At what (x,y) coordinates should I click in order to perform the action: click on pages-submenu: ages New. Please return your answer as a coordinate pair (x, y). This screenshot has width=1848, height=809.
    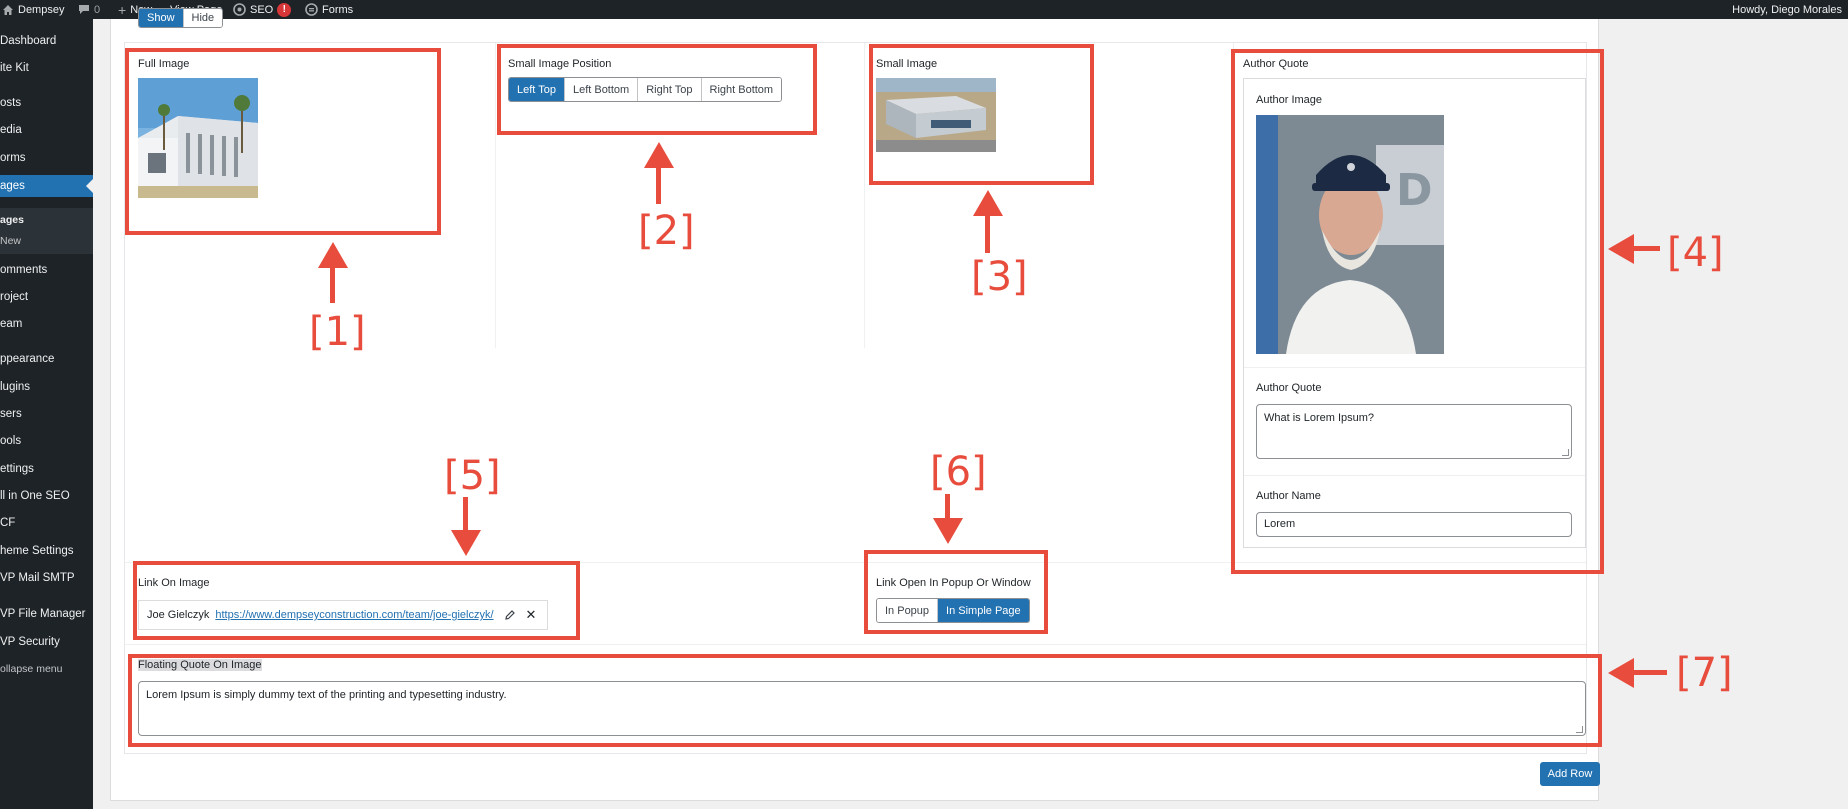
    Looking at the image, I should click on (46, 231).